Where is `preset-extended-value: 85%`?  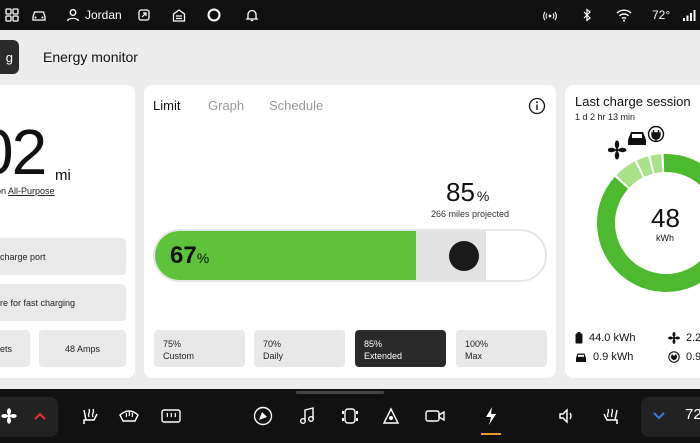 preset-extended-value: 85% is located at coordinates (373, 344).